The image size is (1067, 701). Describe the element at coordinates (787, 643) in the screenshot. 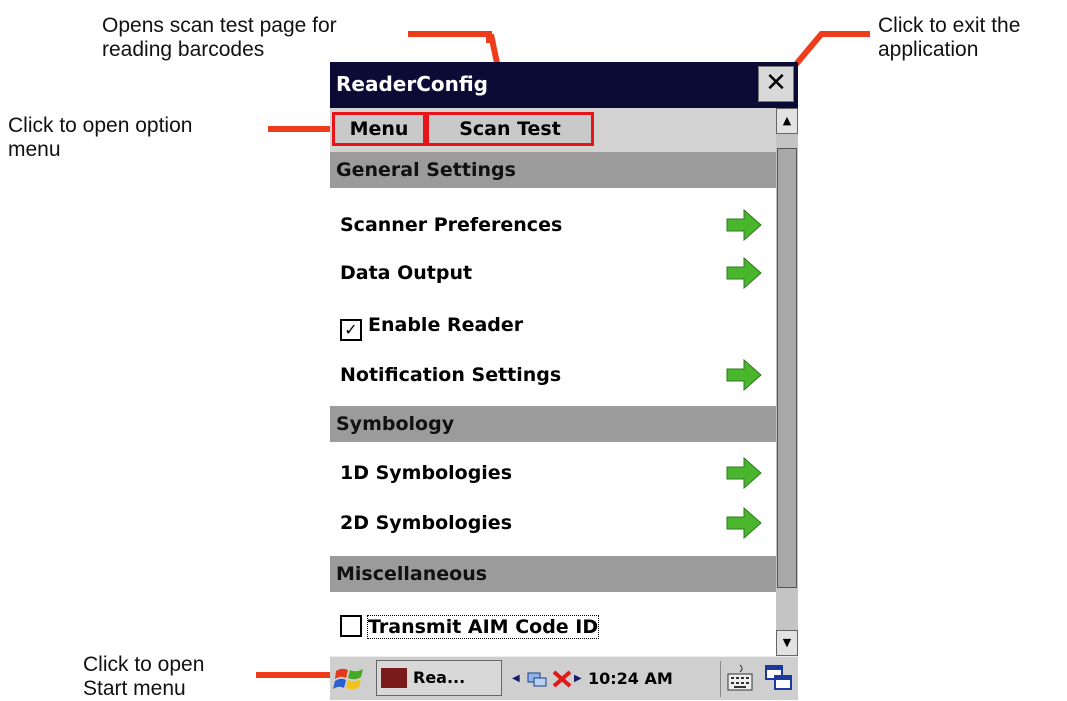

I see `scroll-down-button: ▼` at that location.